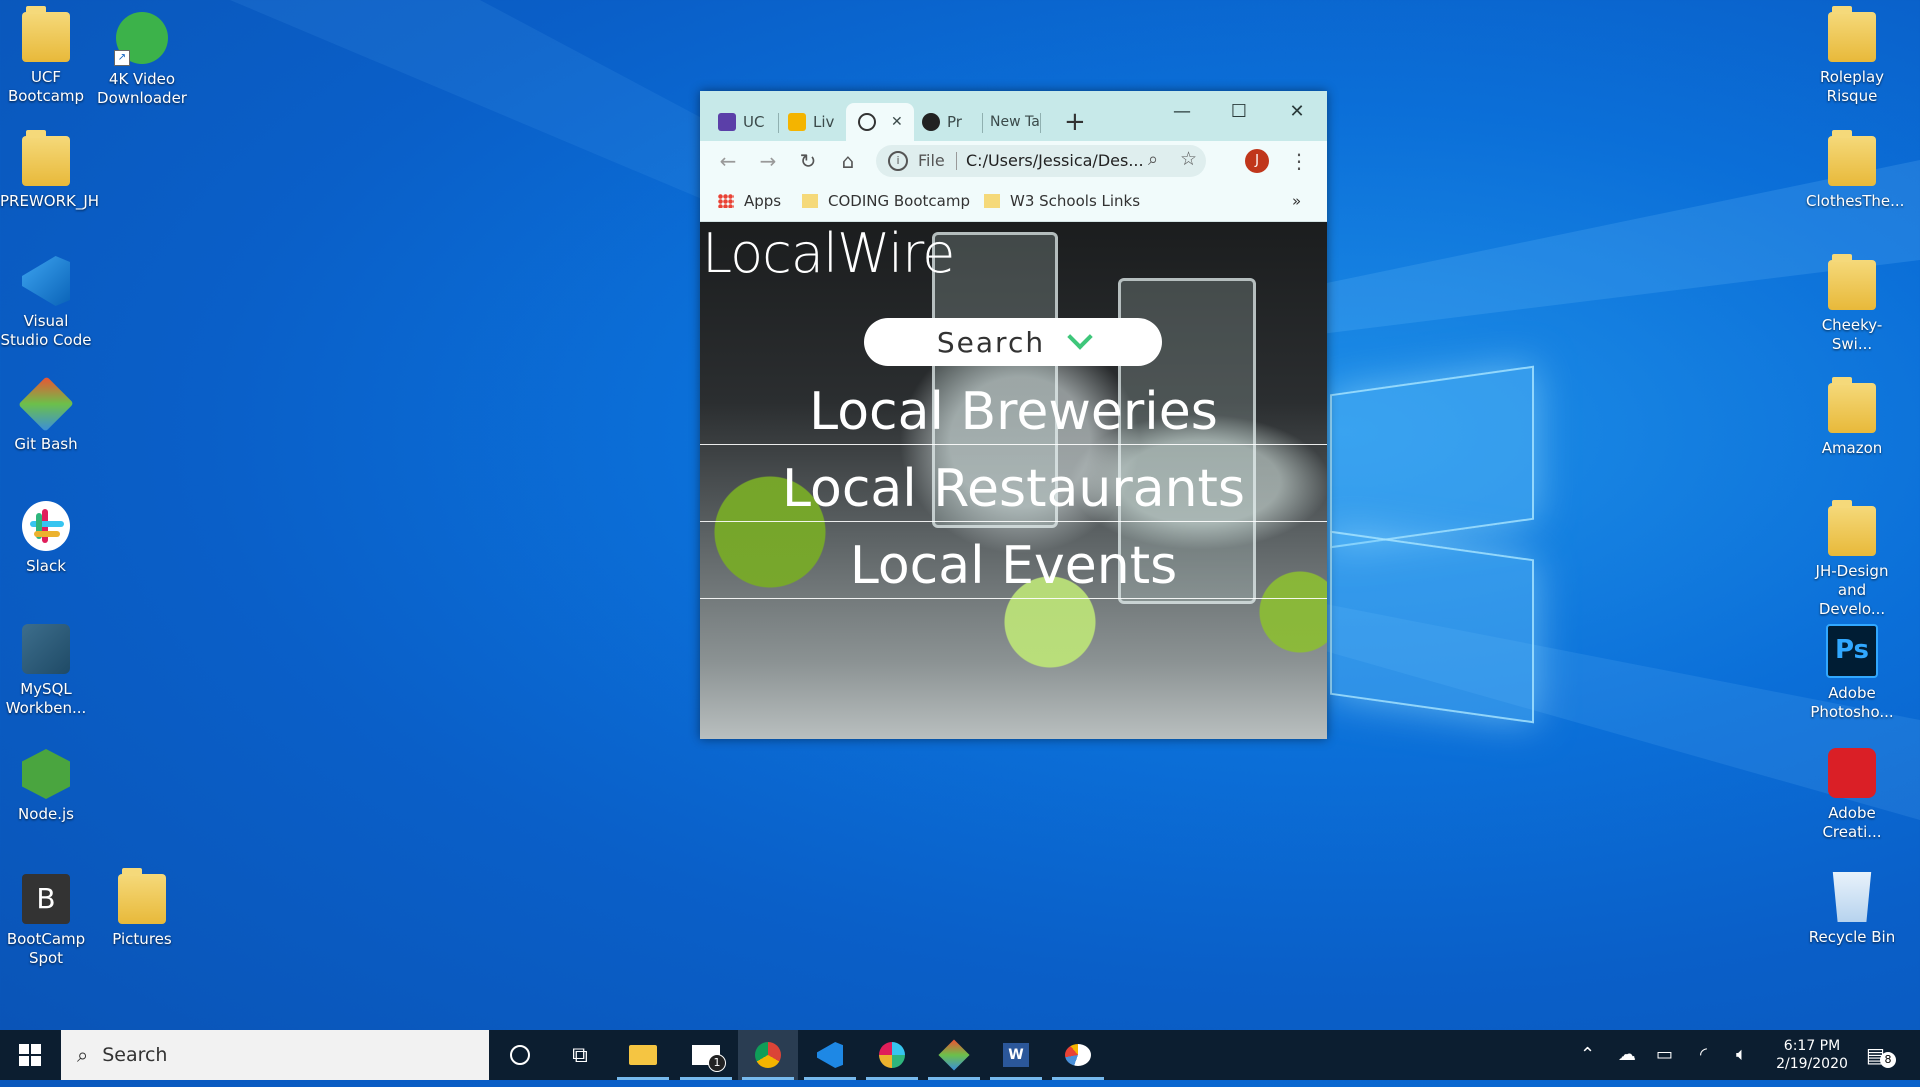  Describe the element at coordinates (1013, 412) in the screenshot. I see `nav-link-local-breweries: Local Breweries` at that location.